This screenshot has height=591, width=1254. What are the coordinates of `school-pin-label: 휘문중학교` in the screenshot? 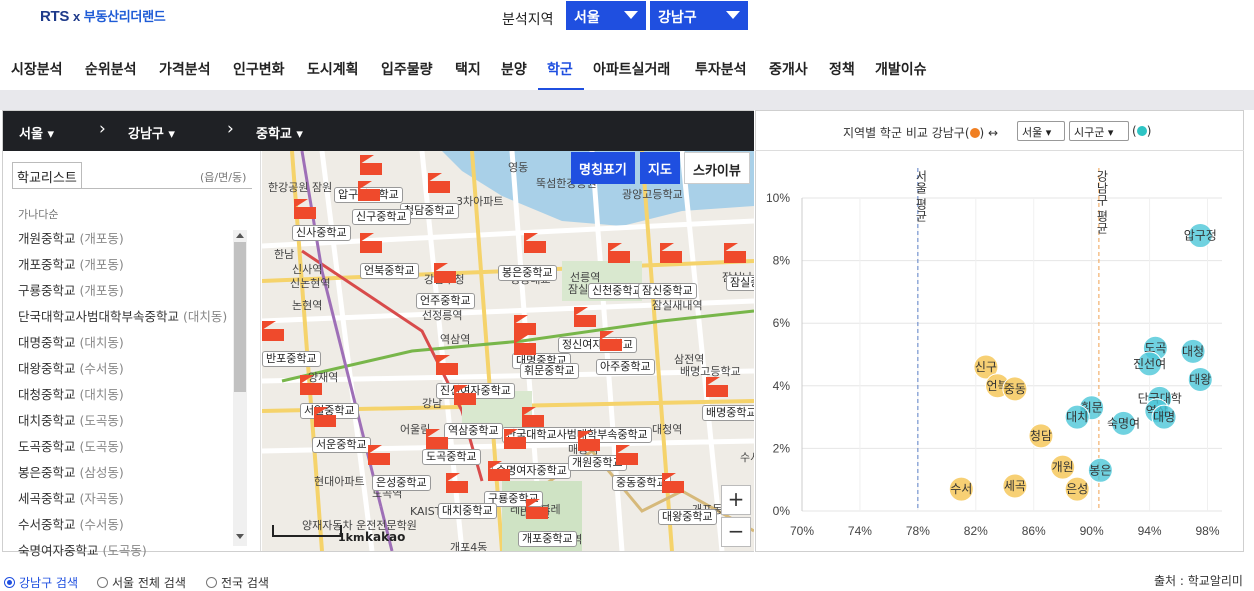 It's located at (549, 371).